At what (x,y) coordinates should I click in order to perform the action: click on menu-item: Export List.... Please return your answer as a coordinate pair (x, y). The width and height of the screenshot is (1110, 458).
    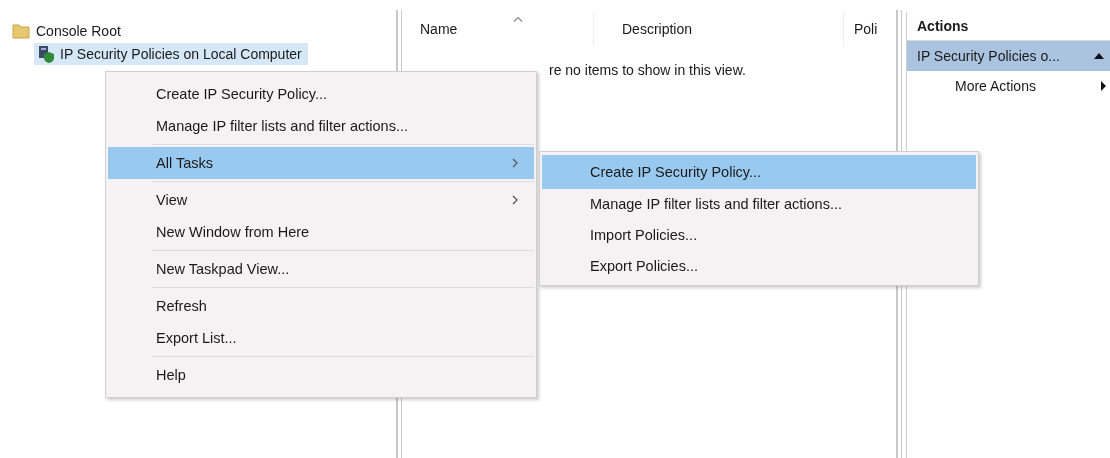
    Looking at the image, I should click on (321, 338).